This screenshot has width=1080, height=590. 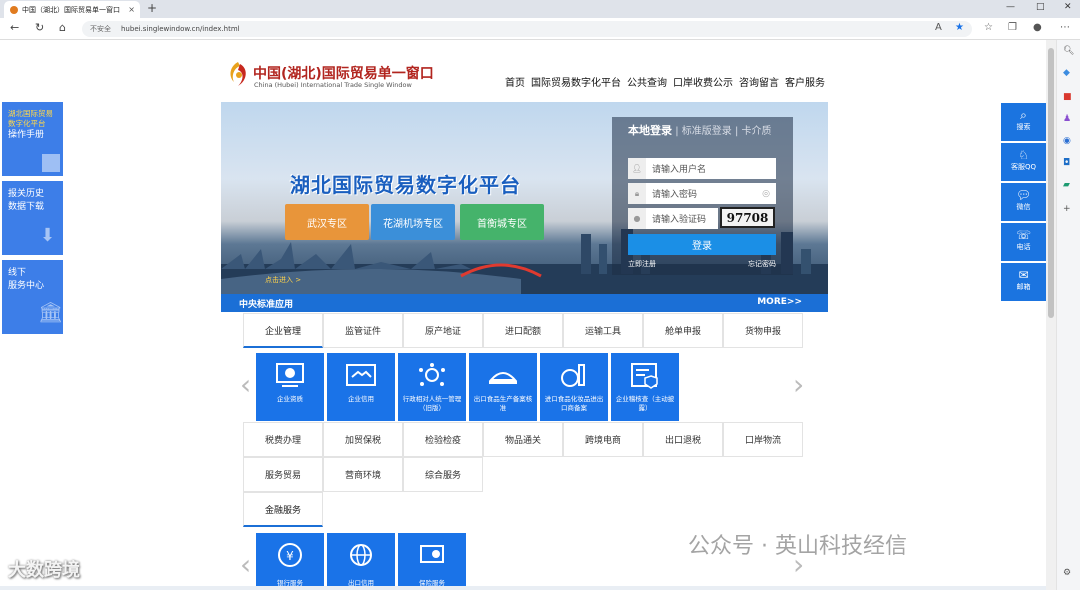 I want to click on category-tab: 原产地证, so click(x=443, y=330).